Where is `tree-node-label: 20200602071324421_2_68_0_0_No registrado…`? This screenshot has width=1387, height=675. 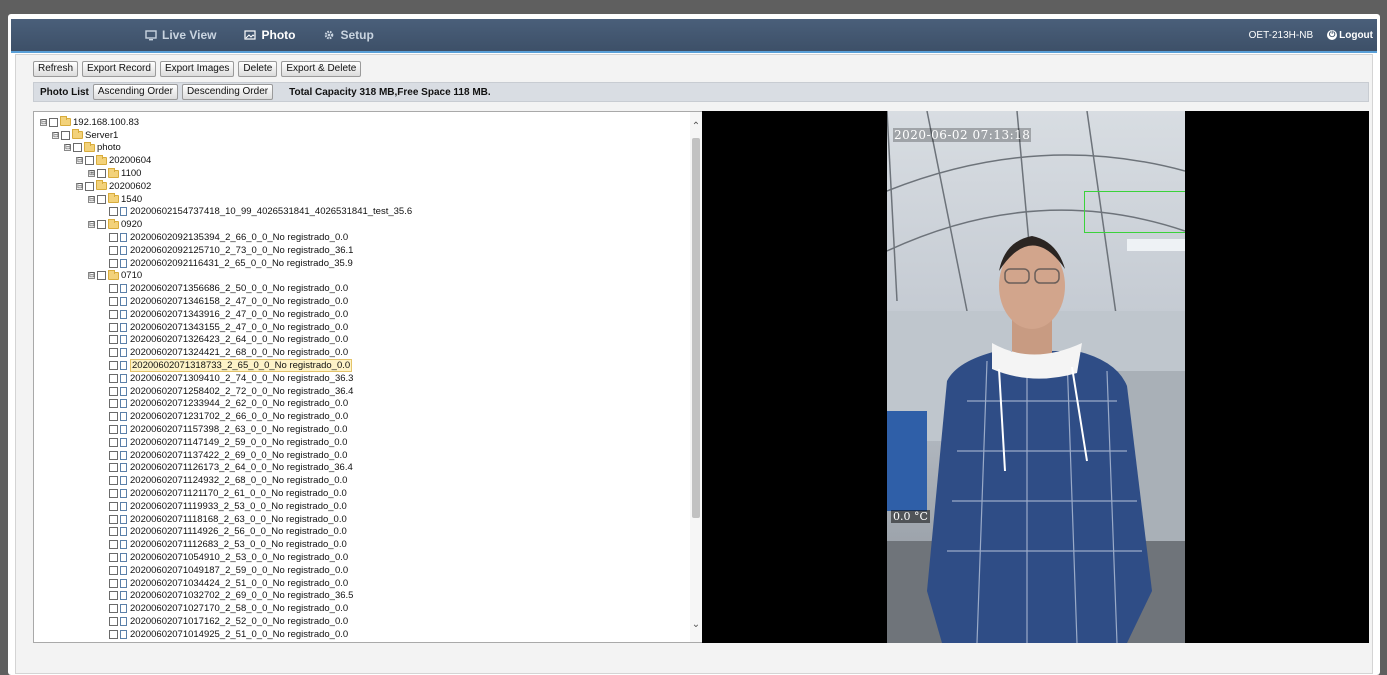 tree-node-label: 20200602071324421_2_68_0_0_No registrado… is located at coordinates (239, 352).